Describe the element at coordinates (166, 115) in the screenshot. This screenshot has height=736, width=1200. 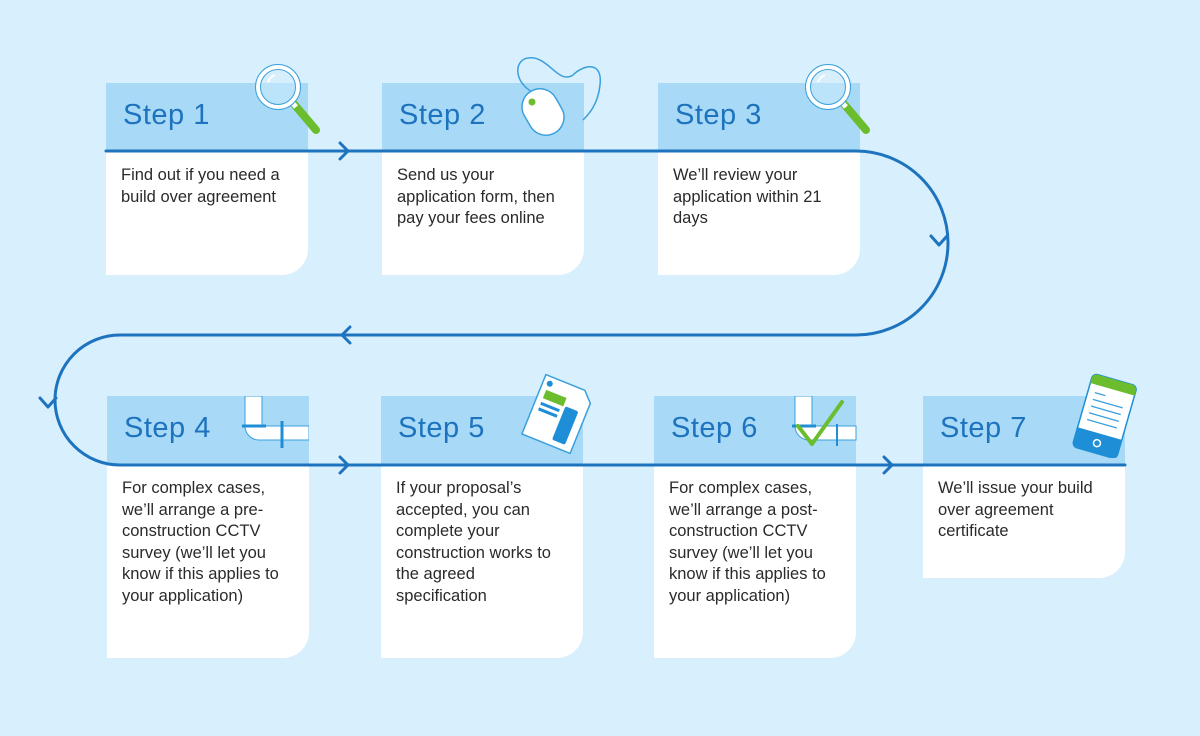
I see `step-title: Step 1` at that location.